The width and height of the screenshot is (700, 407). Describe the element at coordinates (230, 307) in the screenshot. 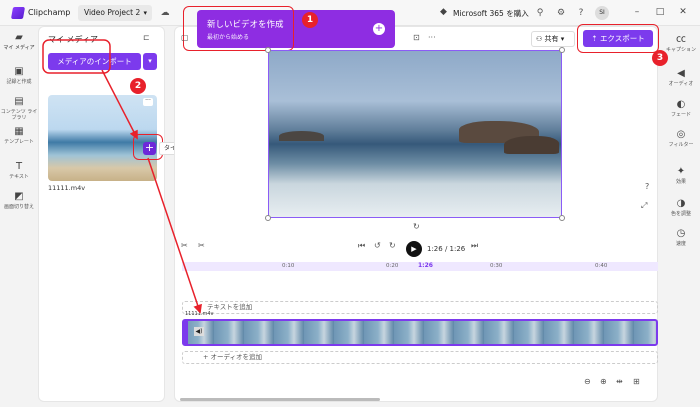

I see `text-track-label: テキストを追加` at that location.